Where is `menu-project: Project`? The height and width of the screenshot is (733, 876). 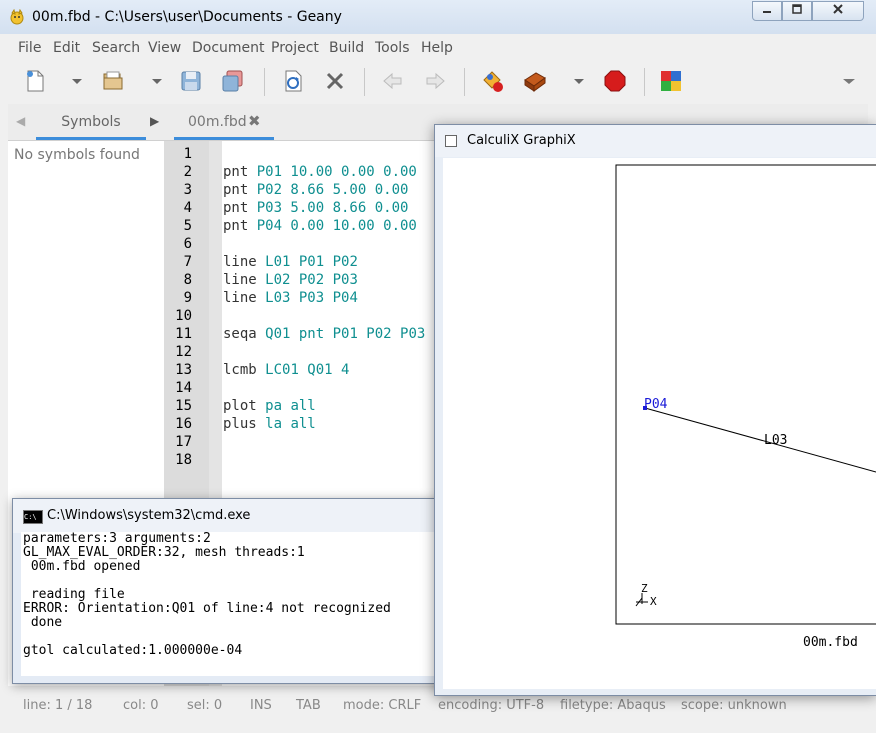
menu-project: Project is located at coordinates (295, 48).